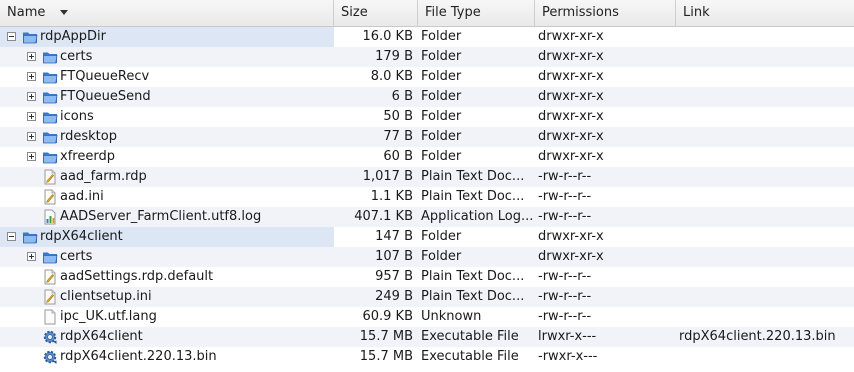  I want to click on column-header-size: Size, so click(376, 13).